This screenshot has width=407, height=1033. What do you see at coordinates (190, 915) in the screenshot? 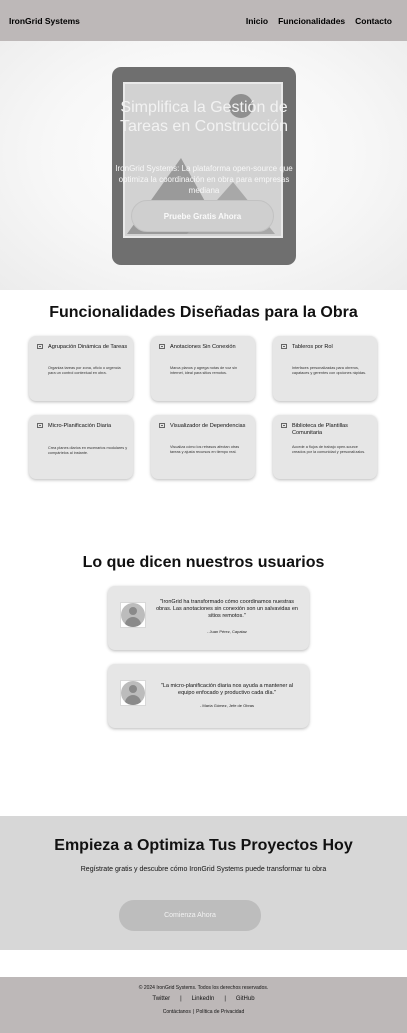
I see `start-now-button: Comienza Ahora` at bounding box center [190, 915].